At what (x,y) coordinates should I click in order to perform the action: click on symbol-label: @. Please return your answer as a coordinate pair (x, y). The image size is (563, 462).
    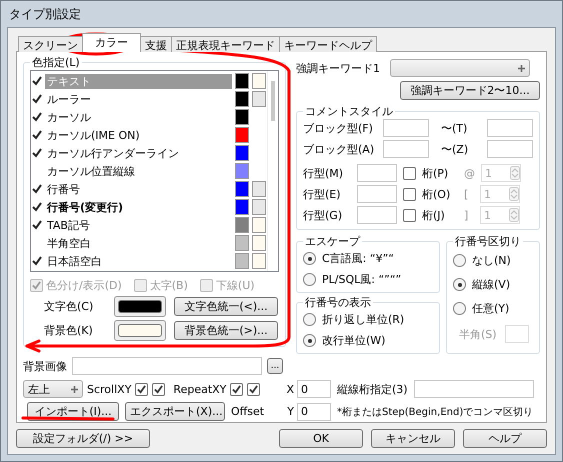
    Looking at the image, I should click on (469, 173).